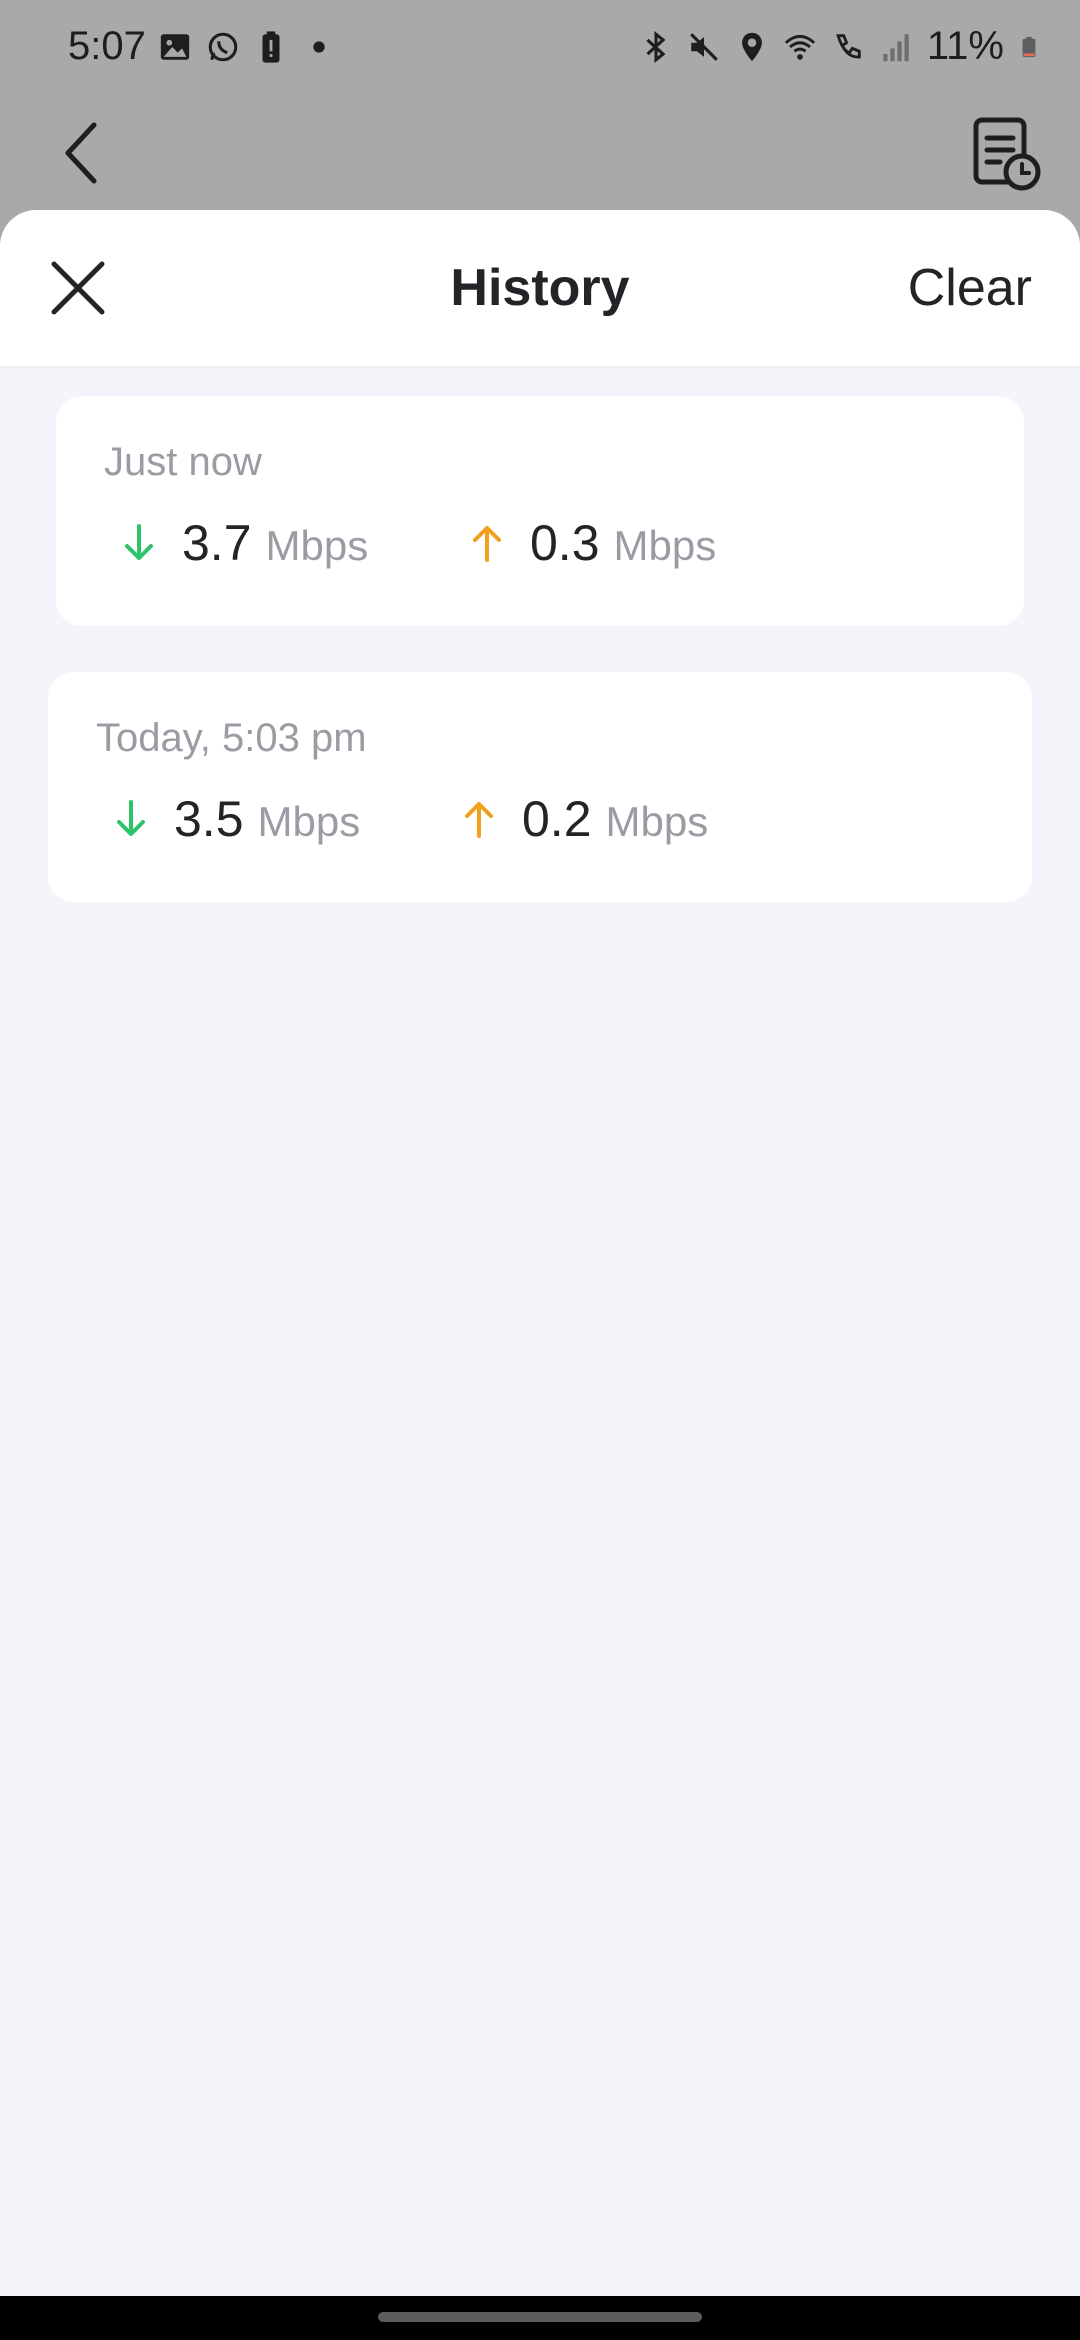  Describe the element at coordinates (540, 787) in the screenshot. I see `history-item: Today, 5:03 pm 3.5 Mbps 0.2 Mbps` at that location.